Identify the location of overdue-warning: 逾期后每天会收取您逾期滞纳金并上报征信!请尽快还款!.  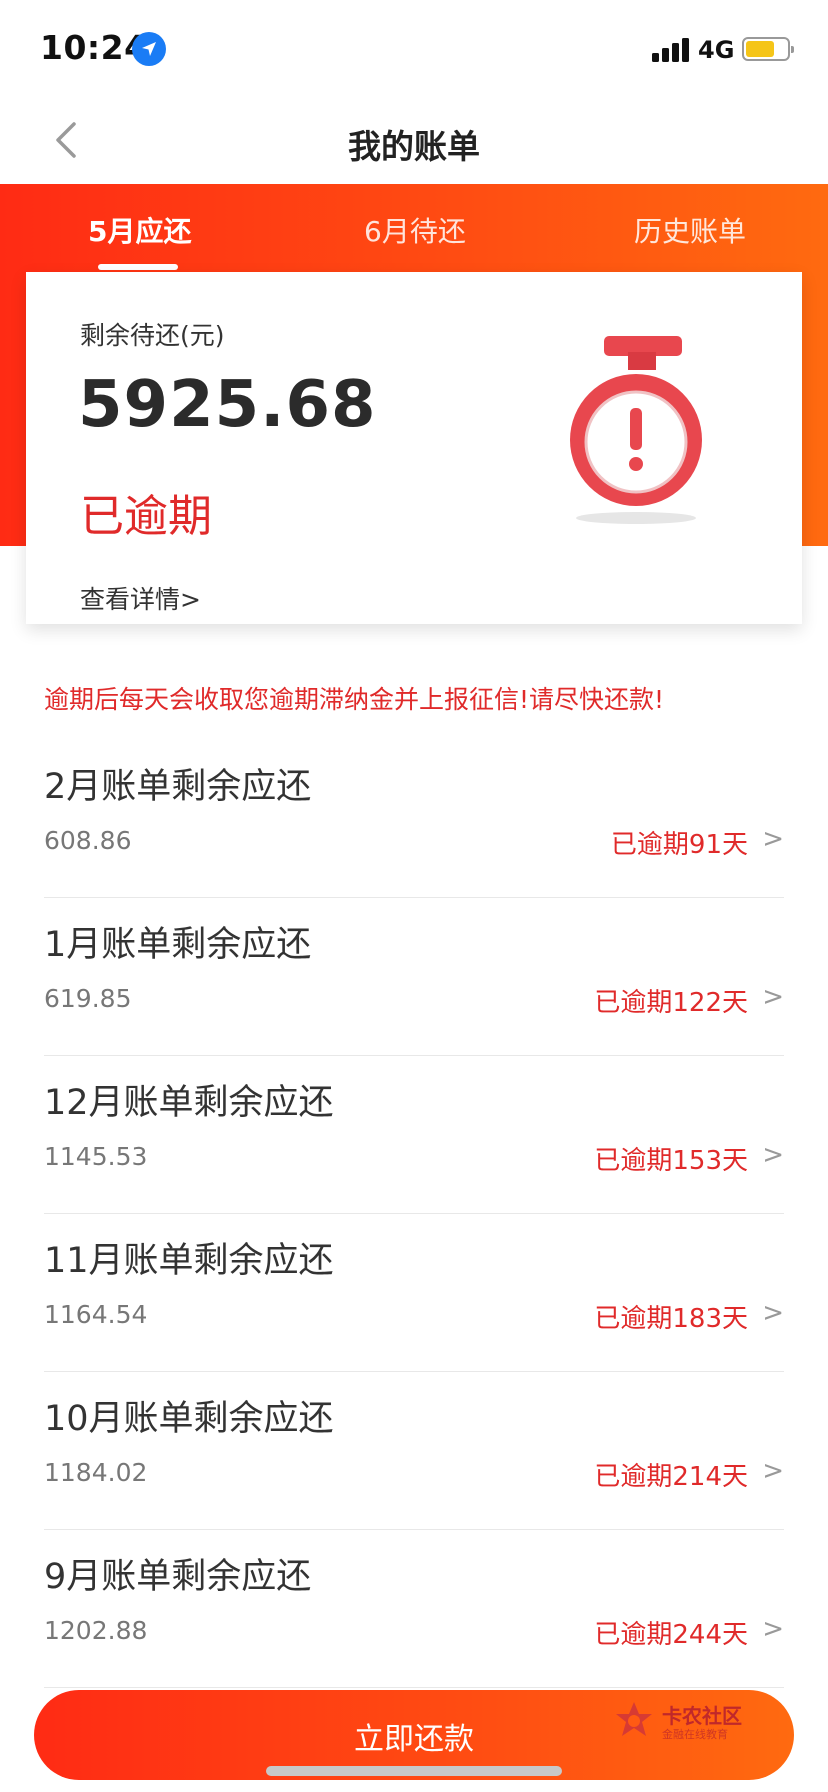
(354, 699).